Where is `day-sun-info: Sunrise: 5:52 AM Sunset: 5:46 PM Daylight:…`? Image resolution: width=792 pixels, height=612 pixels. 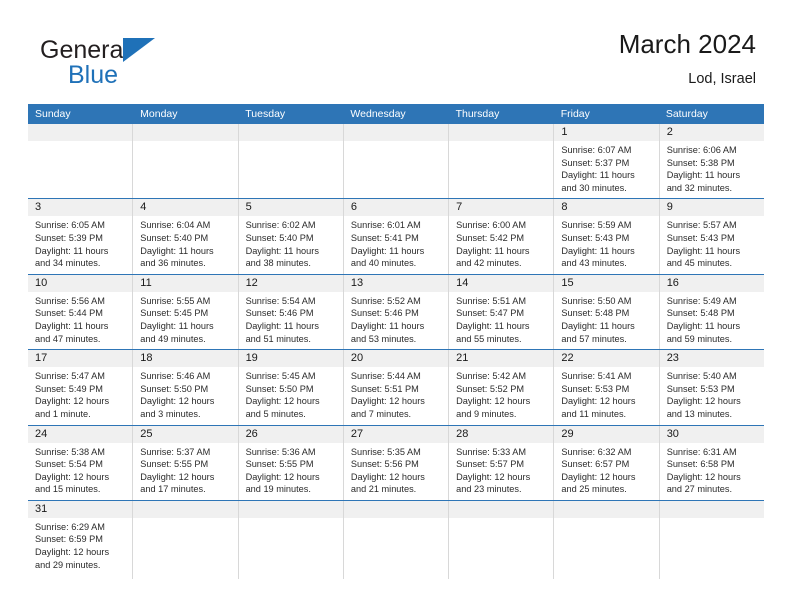 day-sun-info: Sunrise: 5:52 AM Sunset: 5:46 PM Daylight:… is located at coordinates (396, 320).